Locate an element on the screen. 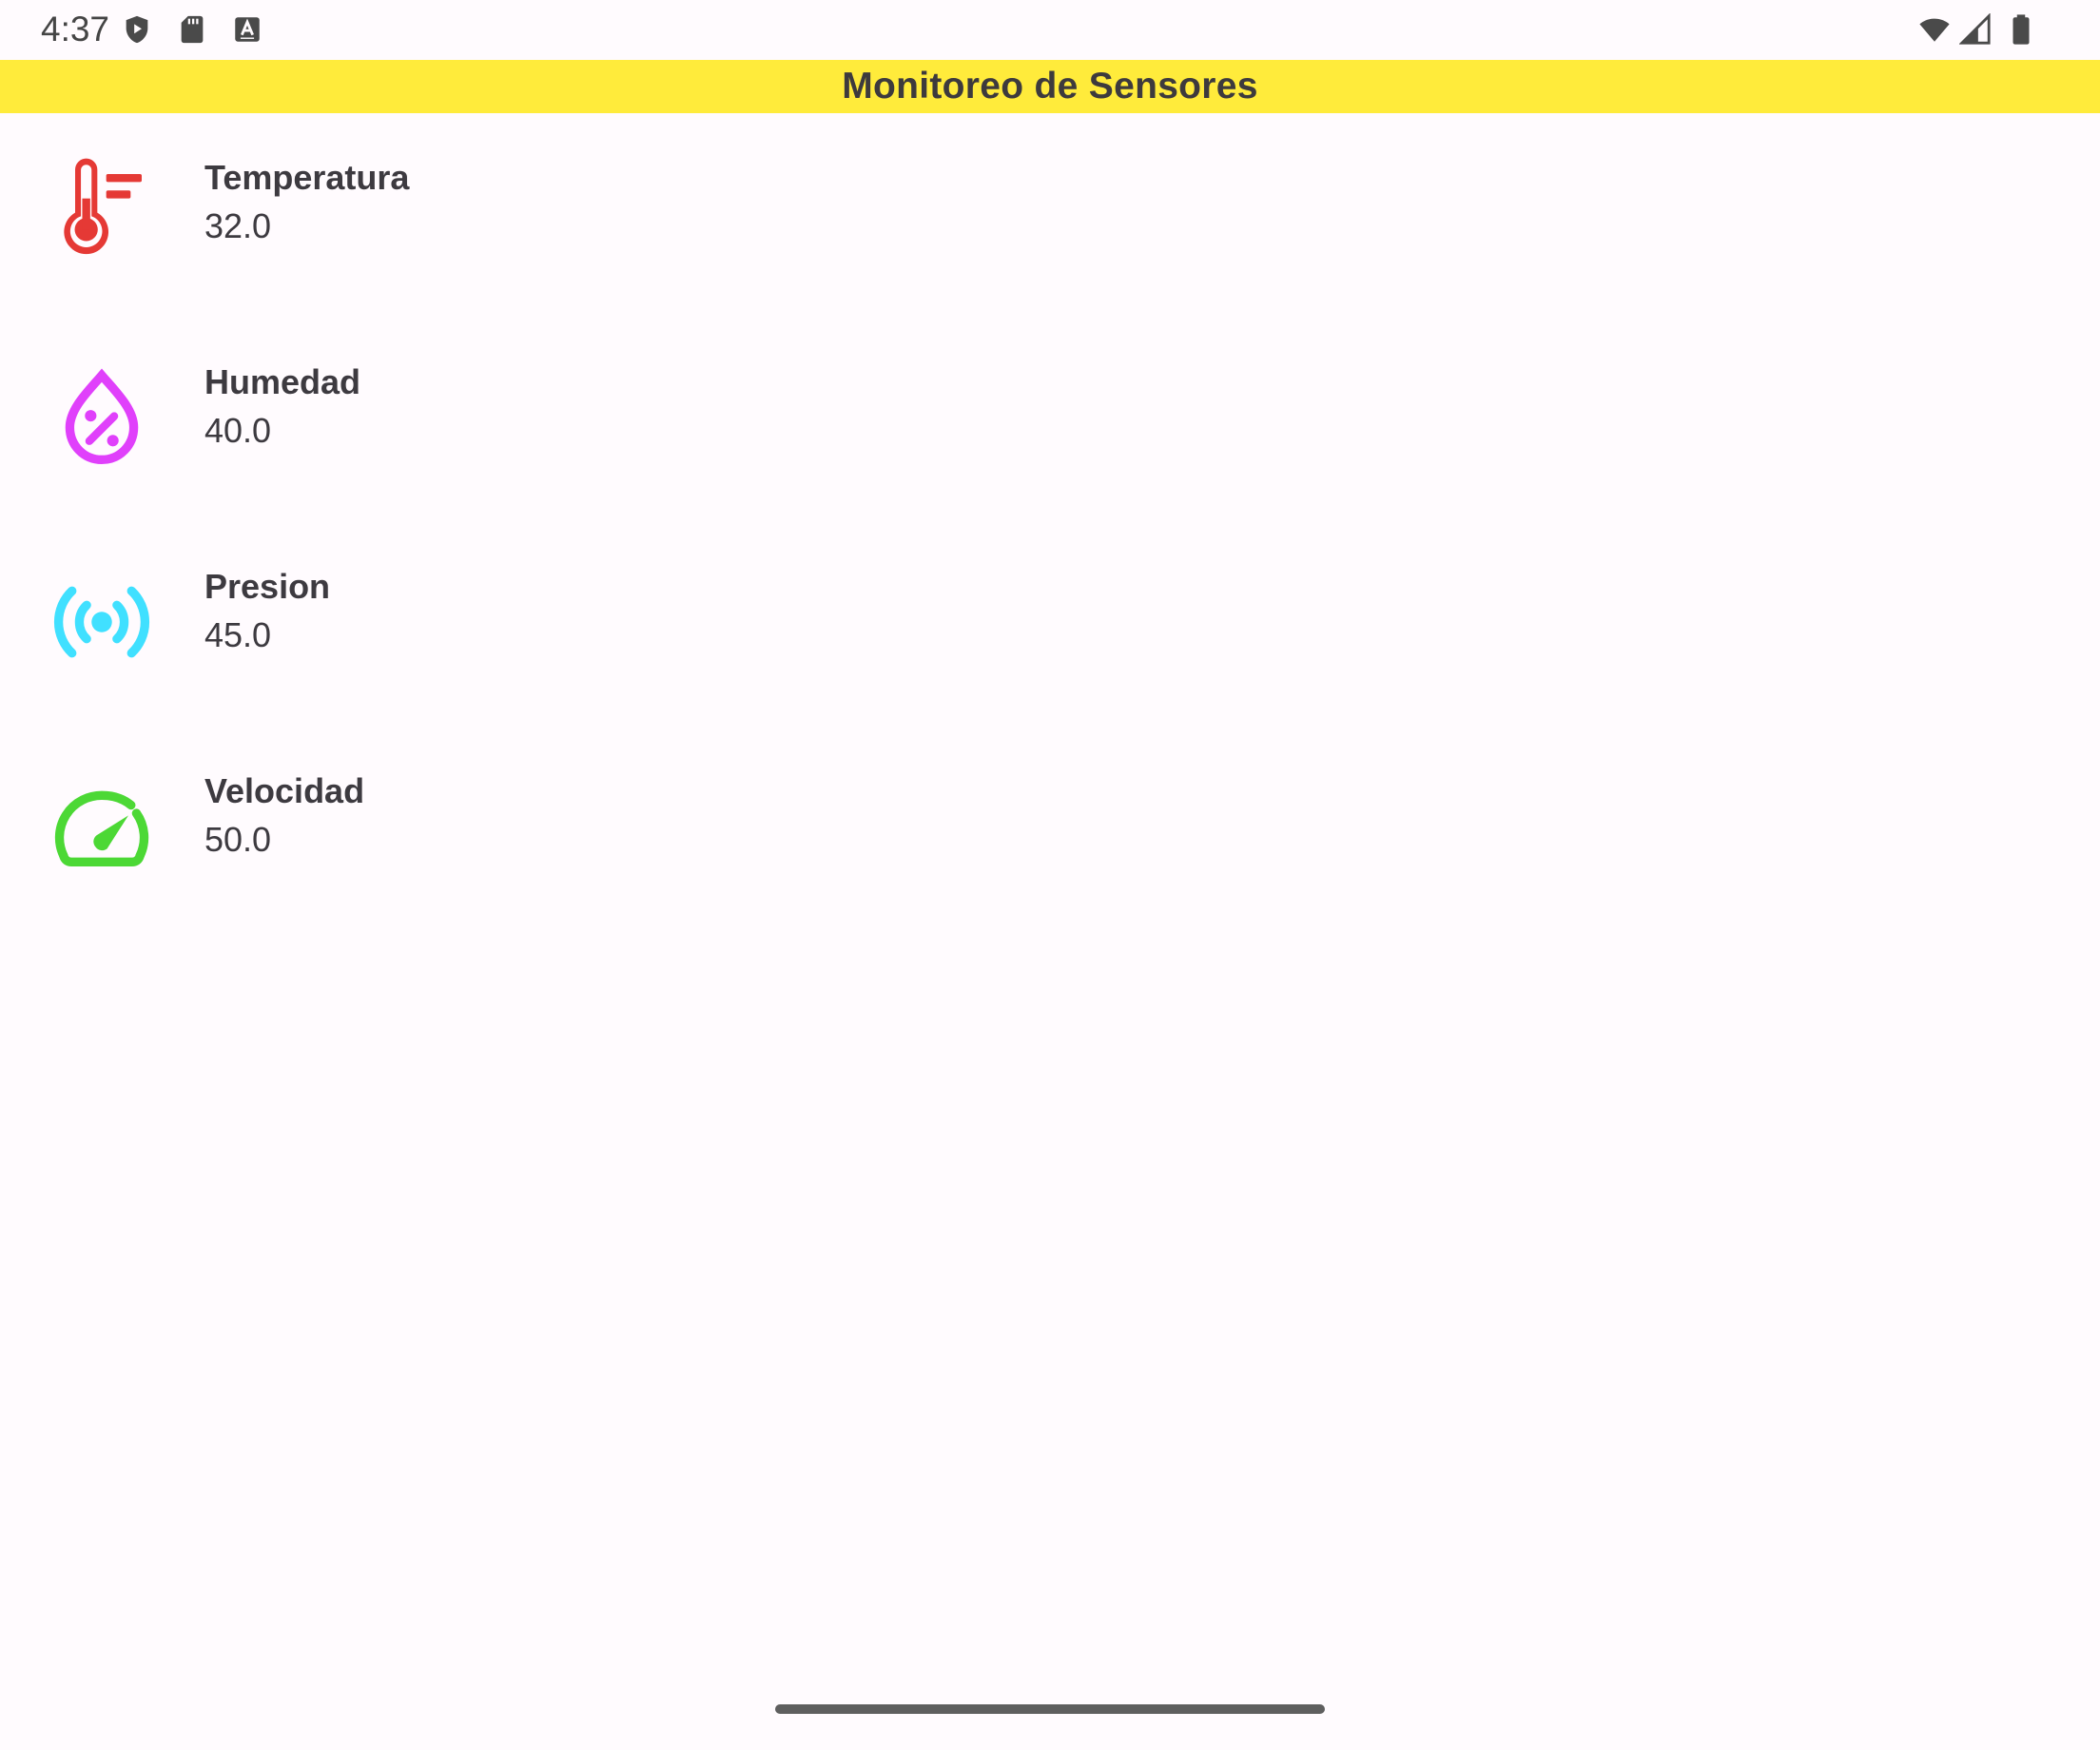 The width and height of the screenshot is (2100, 1750). sensor-item-velocidad: Velocidad 50.0 is located at coordinates (1050, 870).